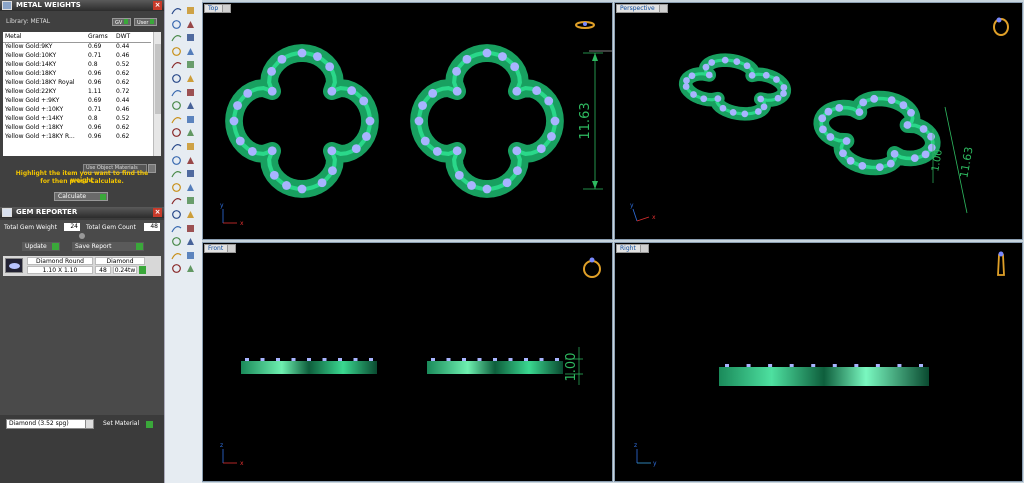  Describe the element at coordinates (82, 212) in the screenshot. I see `gem-reporter-header: GEM REPORTER ×` at that location.